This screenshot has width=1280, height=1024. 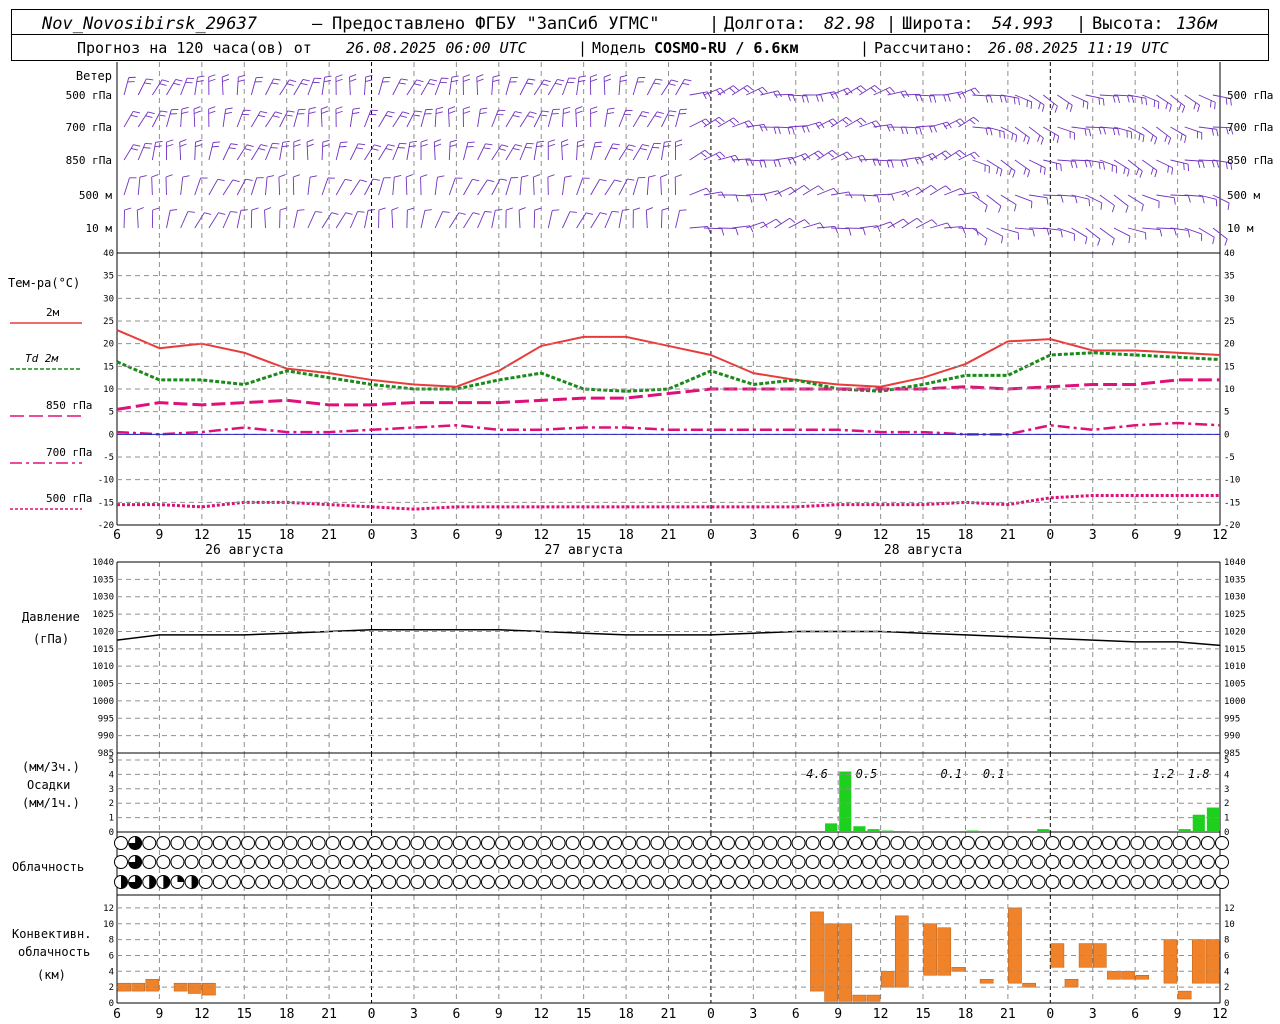 I want to click on pres-ytick-right: 1025, so click(x=1235, y=615).